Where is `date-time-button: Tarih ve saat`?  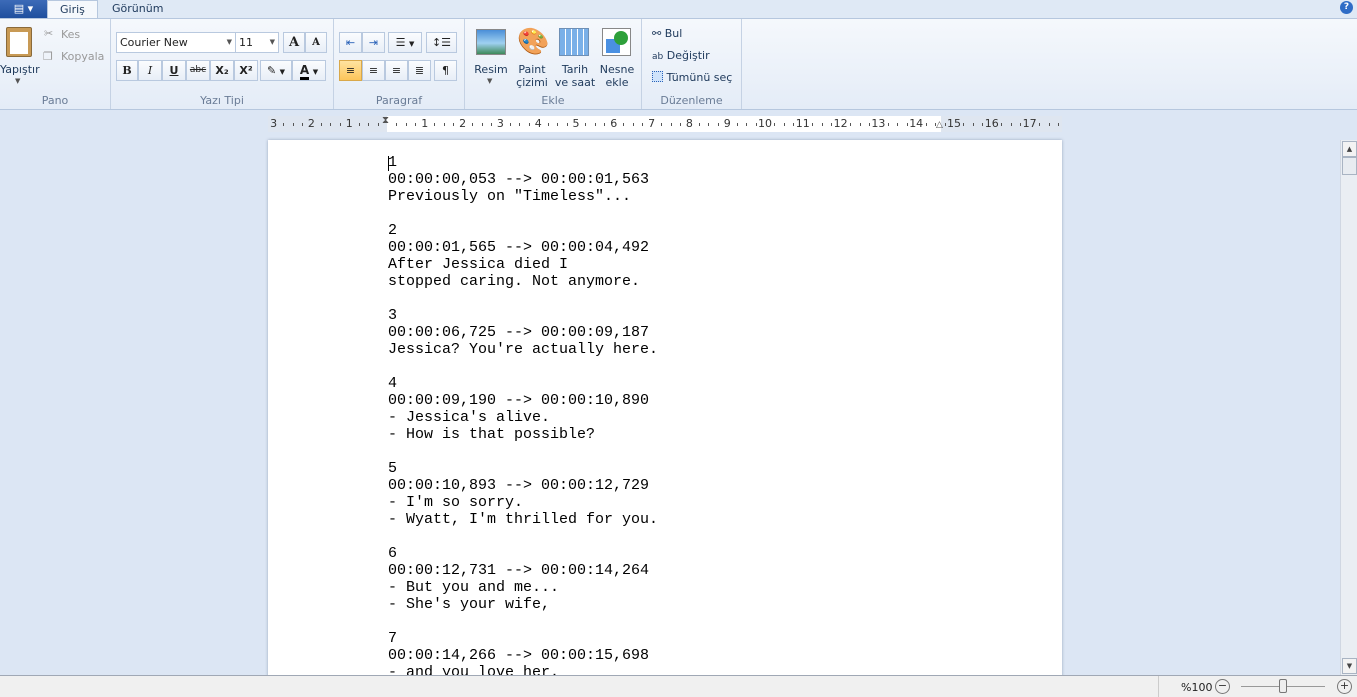
date-time-button: Tarih ve saat is located at coordinates (575, 76).